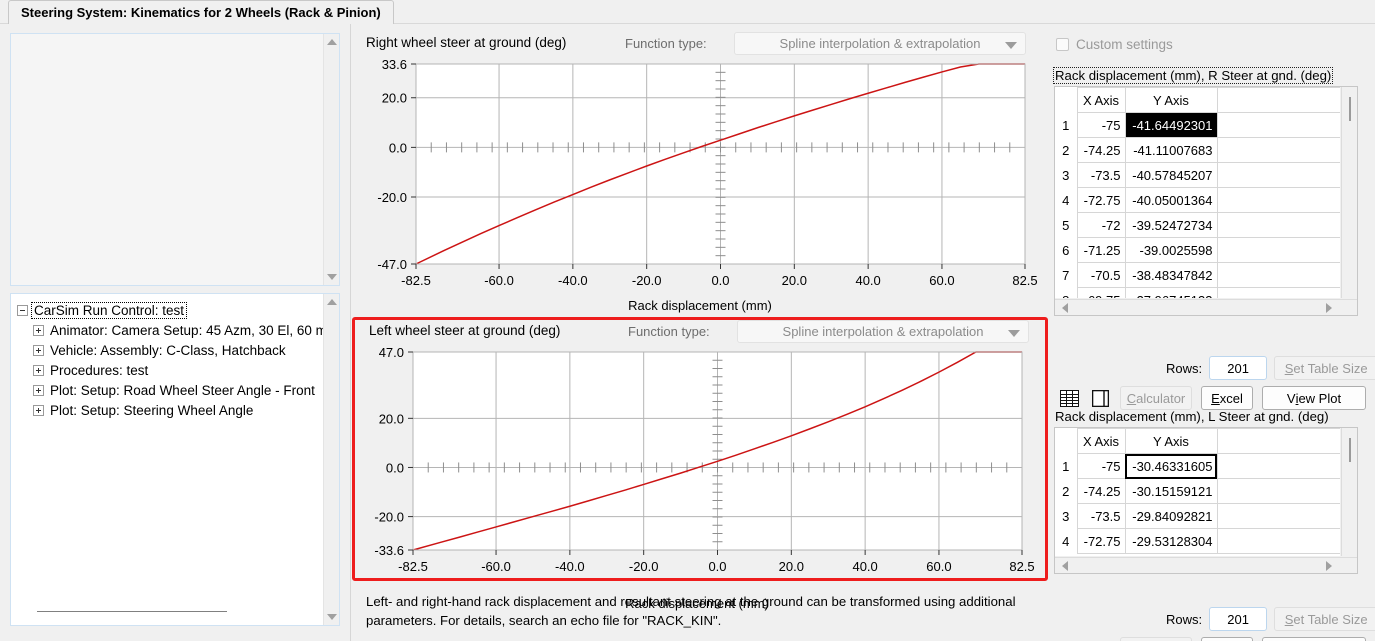  What do you see at coordinates (1227, 398) in the screenshot?
I see `table-1-excel-button: Excel` at bounding box center [1227, 398].